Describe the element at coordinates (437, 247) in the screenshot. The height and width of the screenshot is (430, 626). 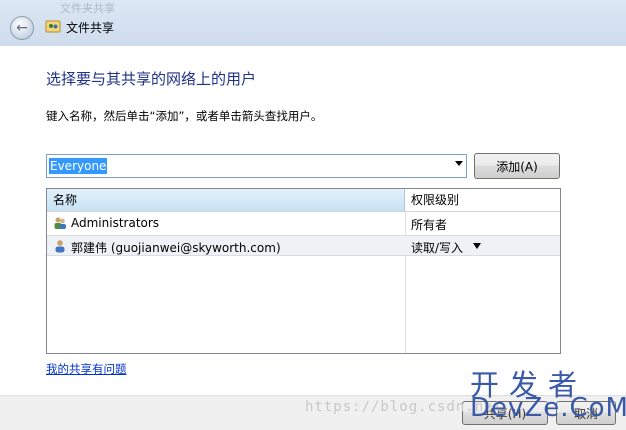
I see `permission-cell: 读取/写入` at that location.